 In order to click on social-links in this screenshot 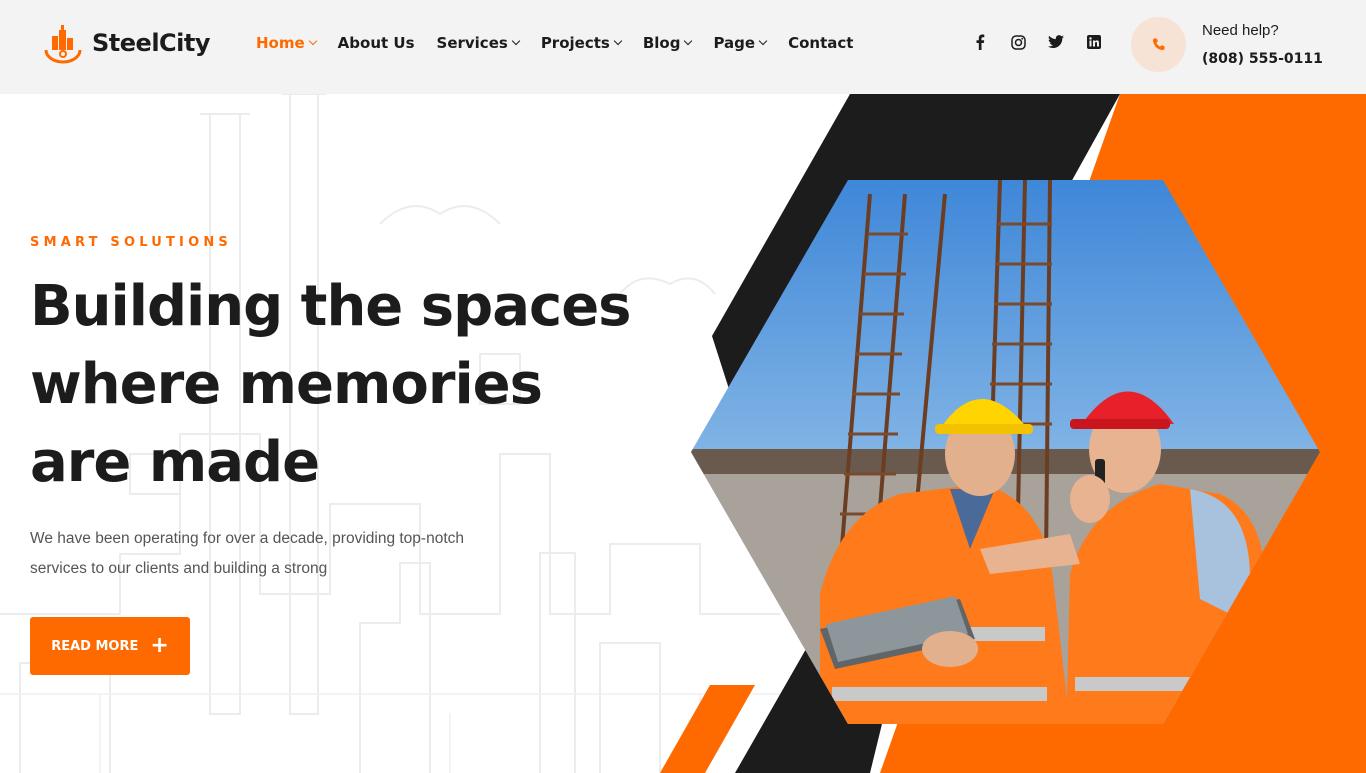, I will do `click(1037, 42)`.